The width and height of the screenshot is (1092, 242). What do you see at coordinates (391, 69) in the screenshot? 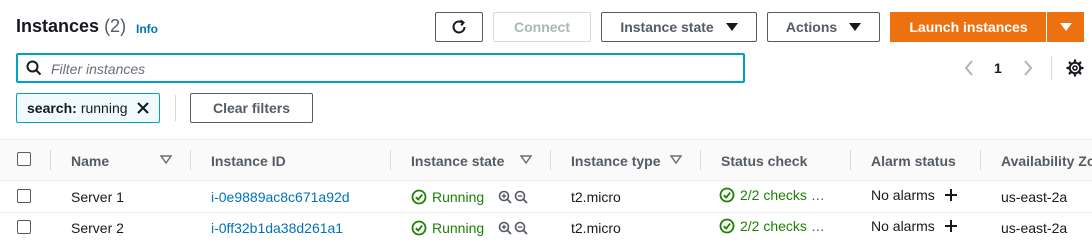
I see `search-input` at bounding box center [391, 69].